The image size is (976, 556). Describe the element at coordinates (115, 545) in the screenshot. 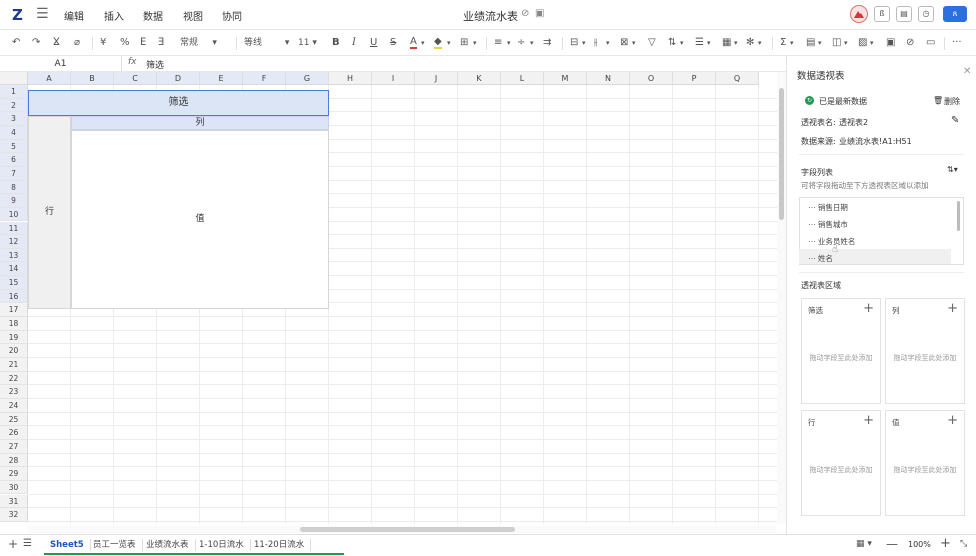

I see `sheet-tab-employees: 员工一览表` at that location.